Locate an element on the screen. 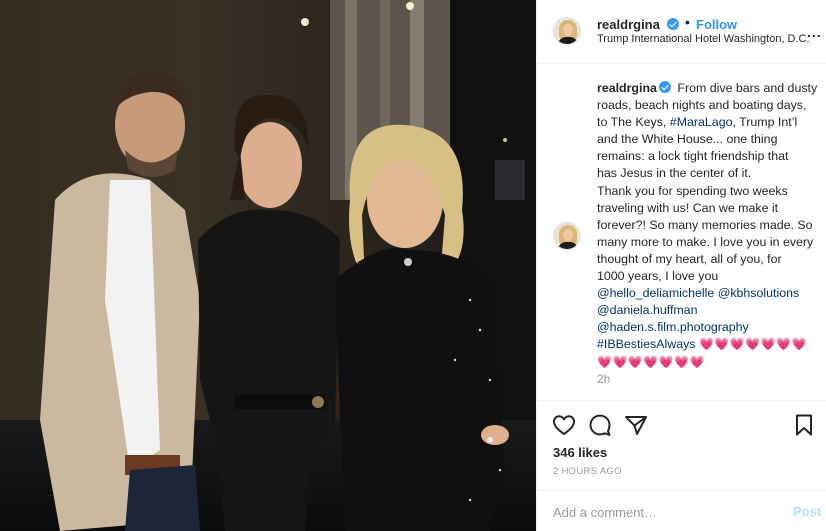 The height and width of the screenshot is (531, 826). caption-text: From dive bars and dusty is located at coordinates (747, 88).